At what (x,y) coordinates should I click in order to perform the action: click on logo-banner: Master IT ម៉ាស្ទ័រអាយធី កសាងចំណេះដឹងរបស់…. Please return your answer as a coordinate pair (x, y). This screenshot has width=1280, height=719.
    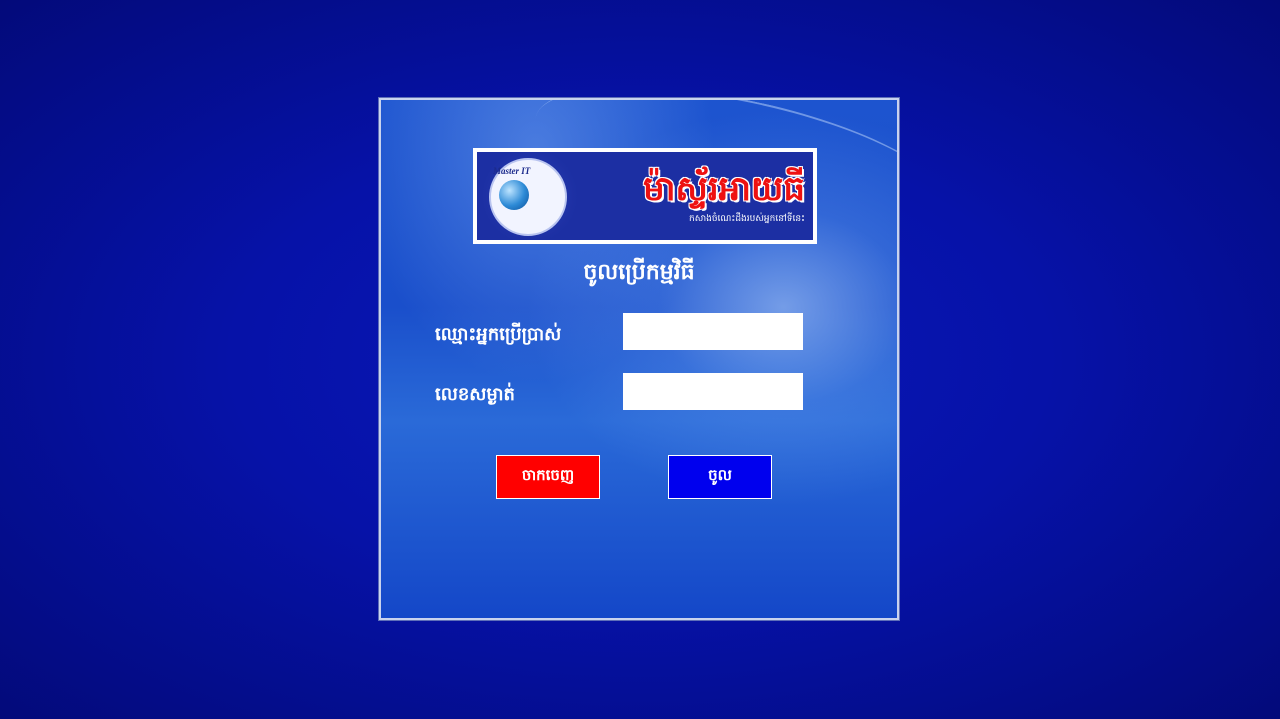
    Looking at the image, I should click on (645, 196).